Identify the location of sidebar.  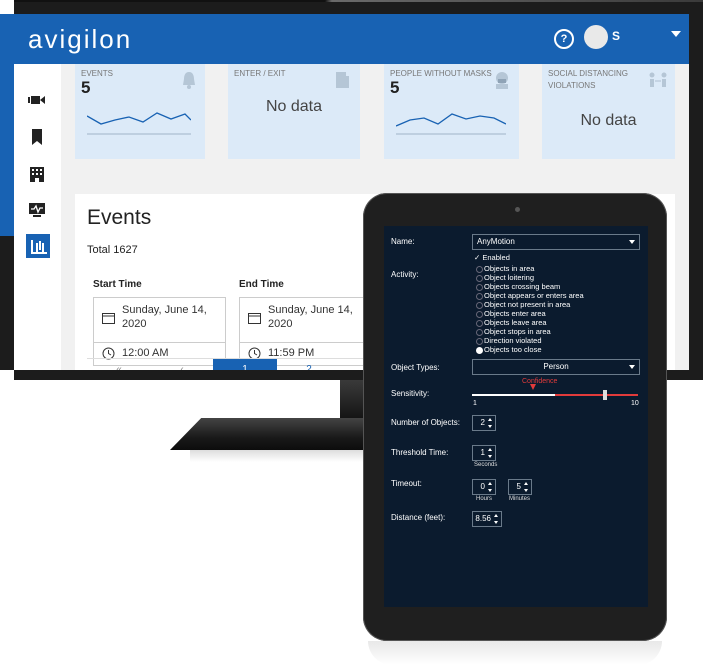
(37, 217).